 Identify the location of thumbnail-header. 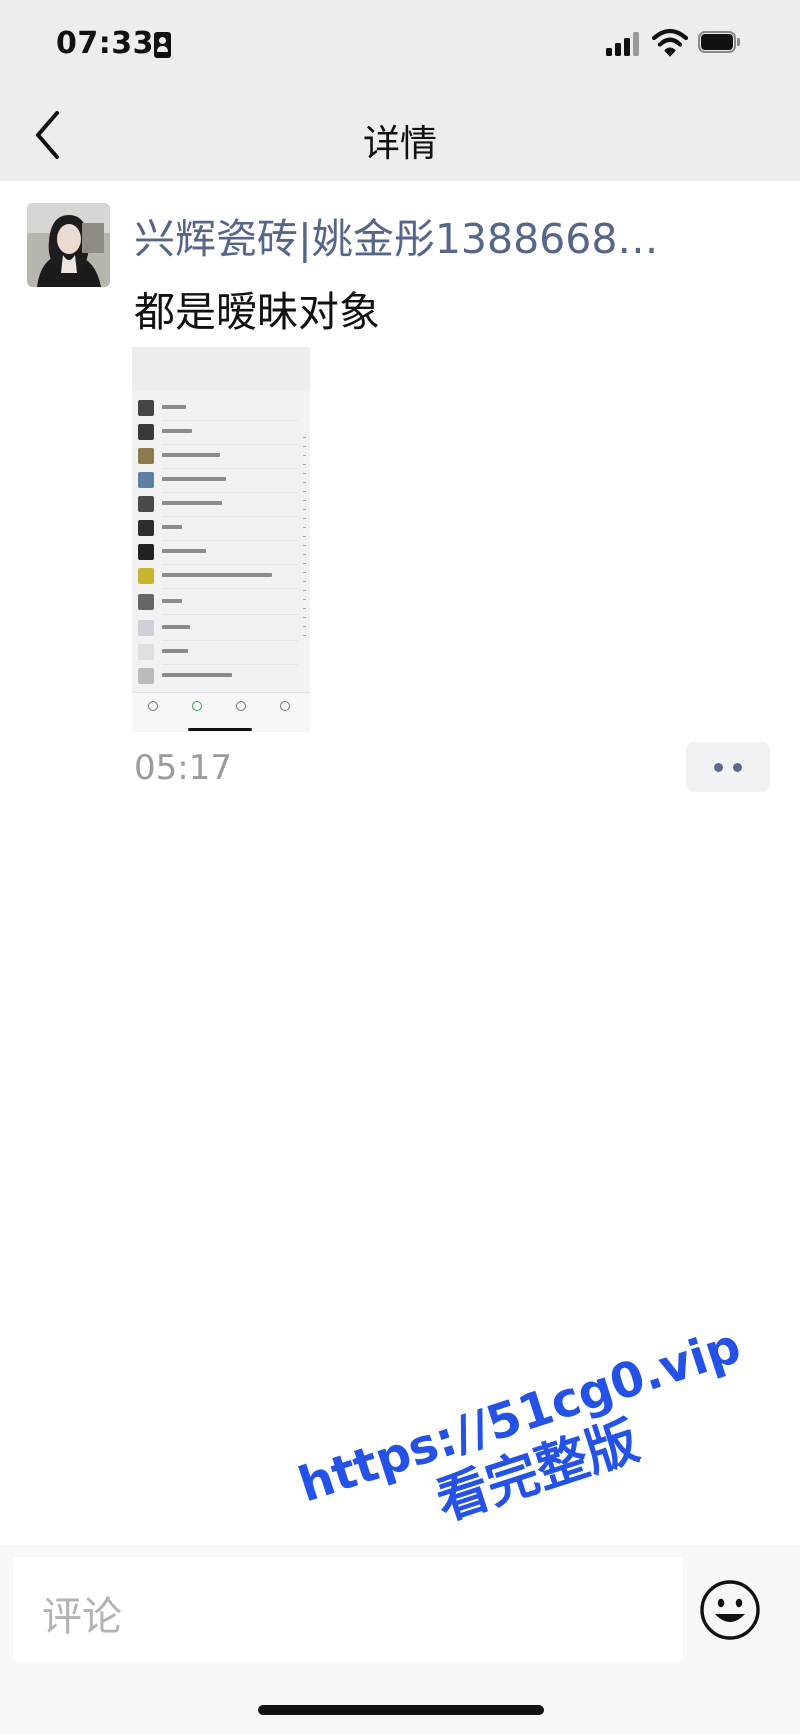
(221, 369).